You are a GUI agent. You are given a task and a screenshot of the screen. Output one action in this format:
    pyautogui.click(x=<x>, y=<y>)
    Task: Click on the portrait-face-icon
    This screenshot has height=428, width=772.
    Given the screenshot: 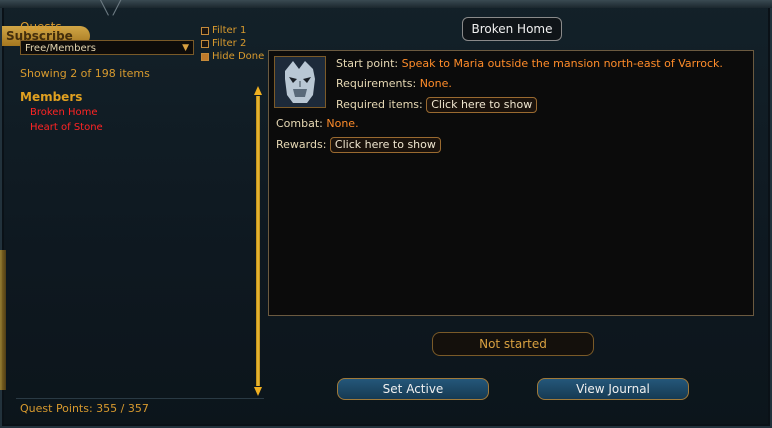 What is the action you would take?
    pyautogui.click(x=300, y=82)
    